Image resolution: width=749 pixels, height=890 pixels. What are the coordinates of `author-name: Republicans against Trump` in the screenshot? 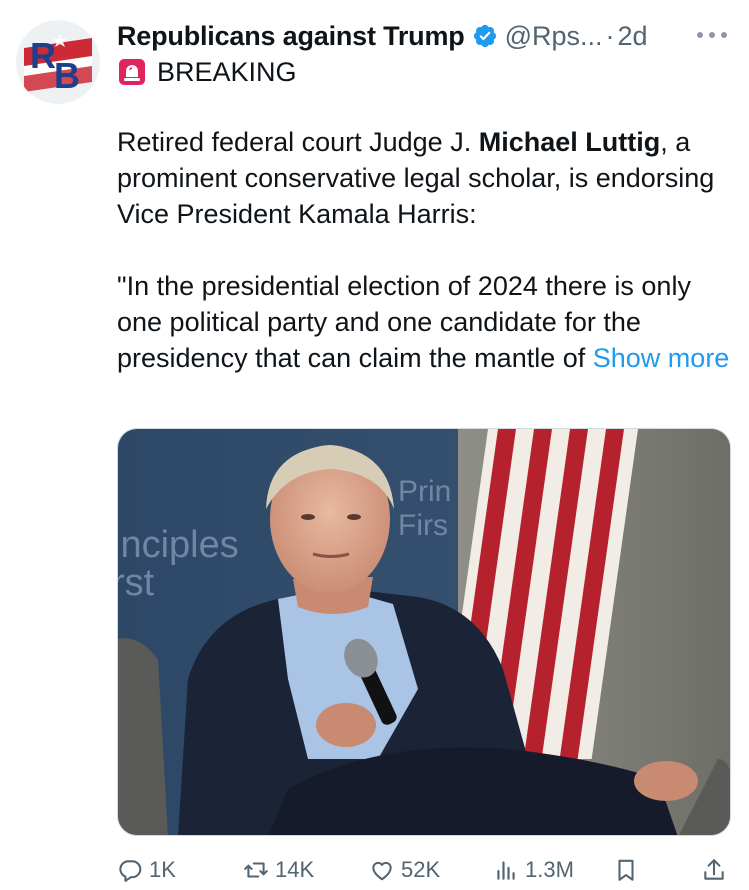 It's located at (291, 36).